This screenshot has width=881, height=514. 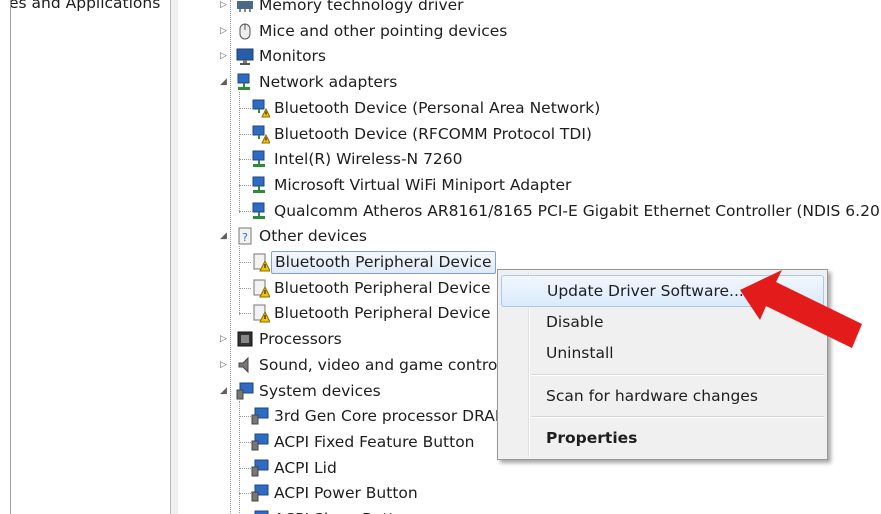 What do you see at coordinates (245, 56) in the screenshot?
I see `monitor-icon` at bounding box center [245, 56].